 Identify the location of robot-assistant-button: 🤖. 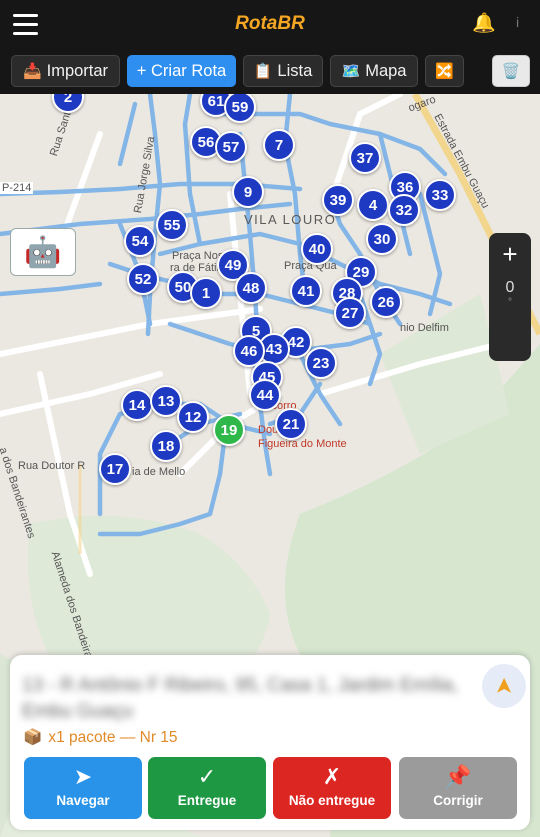
(43, 252).